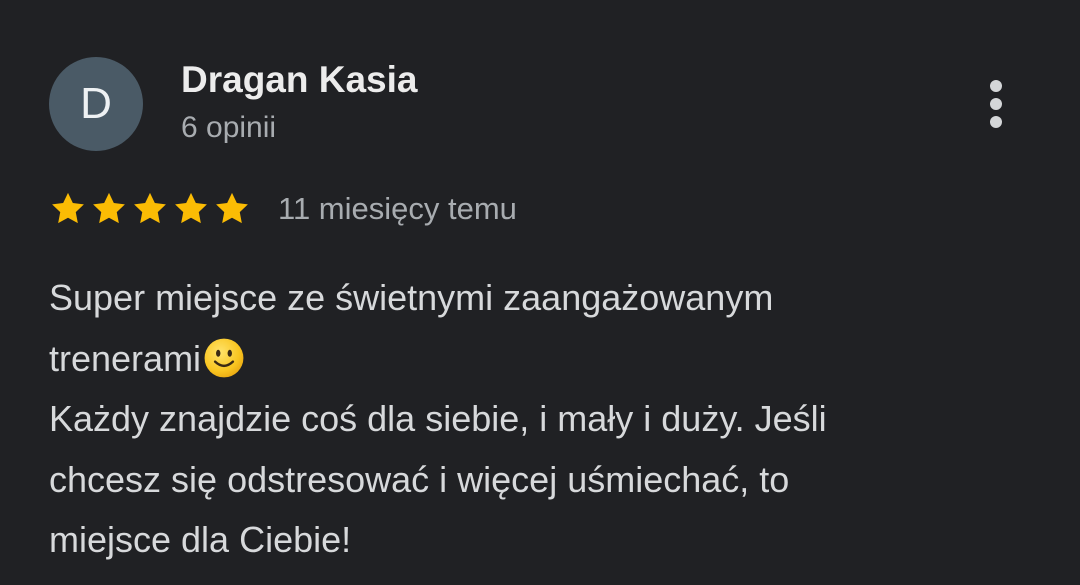  Describe the element at coordinates (224, 357) in the screenshot. I see `smiling-face-icon` at that location.